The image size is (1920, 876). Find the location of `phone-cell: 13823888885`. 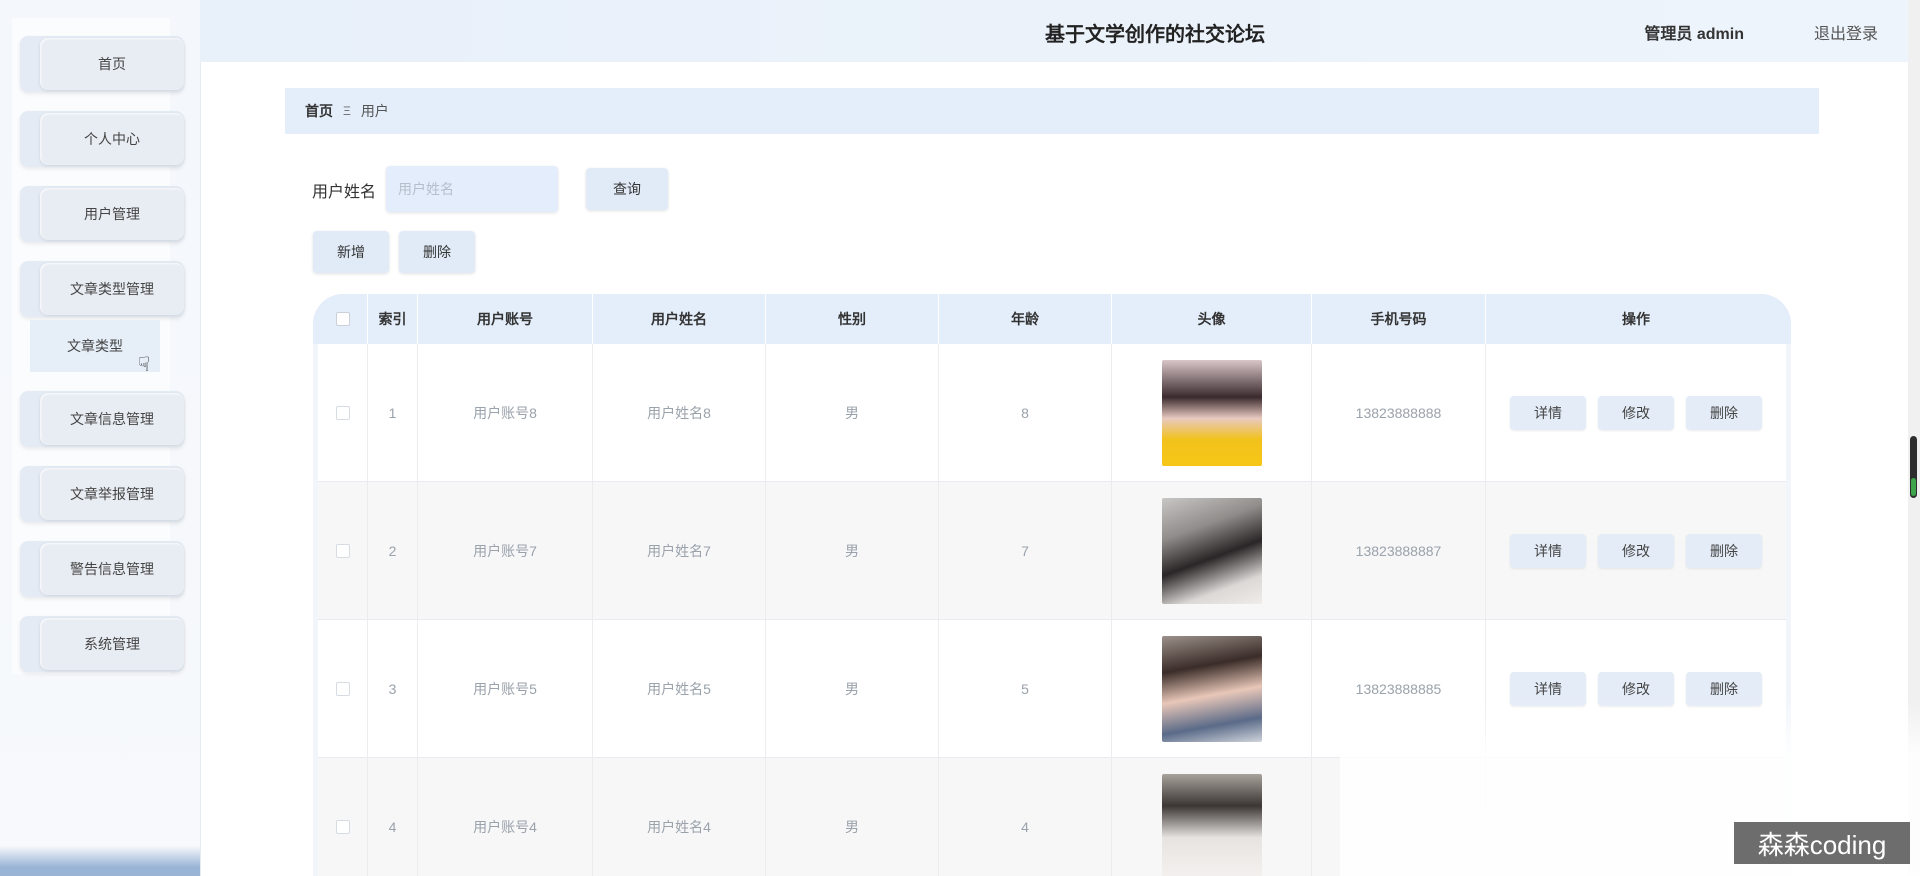

phone-cell: 13823888885 is located at coordinates (1399, 689).